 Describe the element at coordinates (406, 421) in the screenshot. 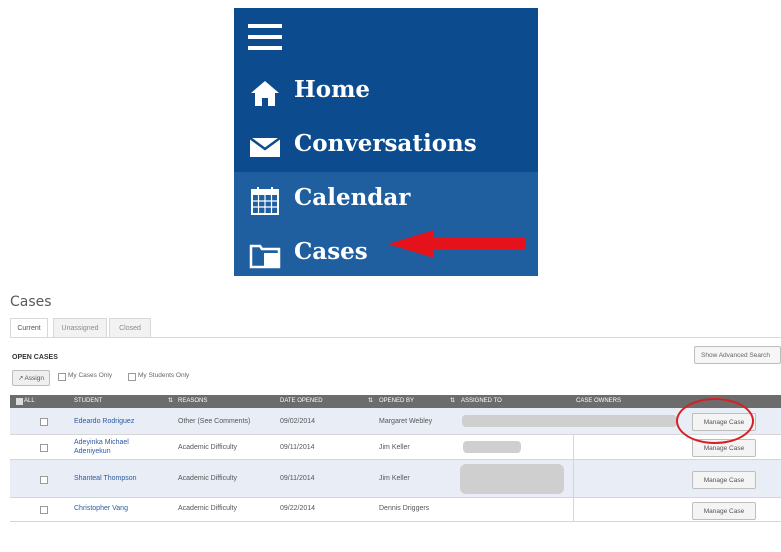

I see `opened-by-cell: Margaret Webley` at that location.